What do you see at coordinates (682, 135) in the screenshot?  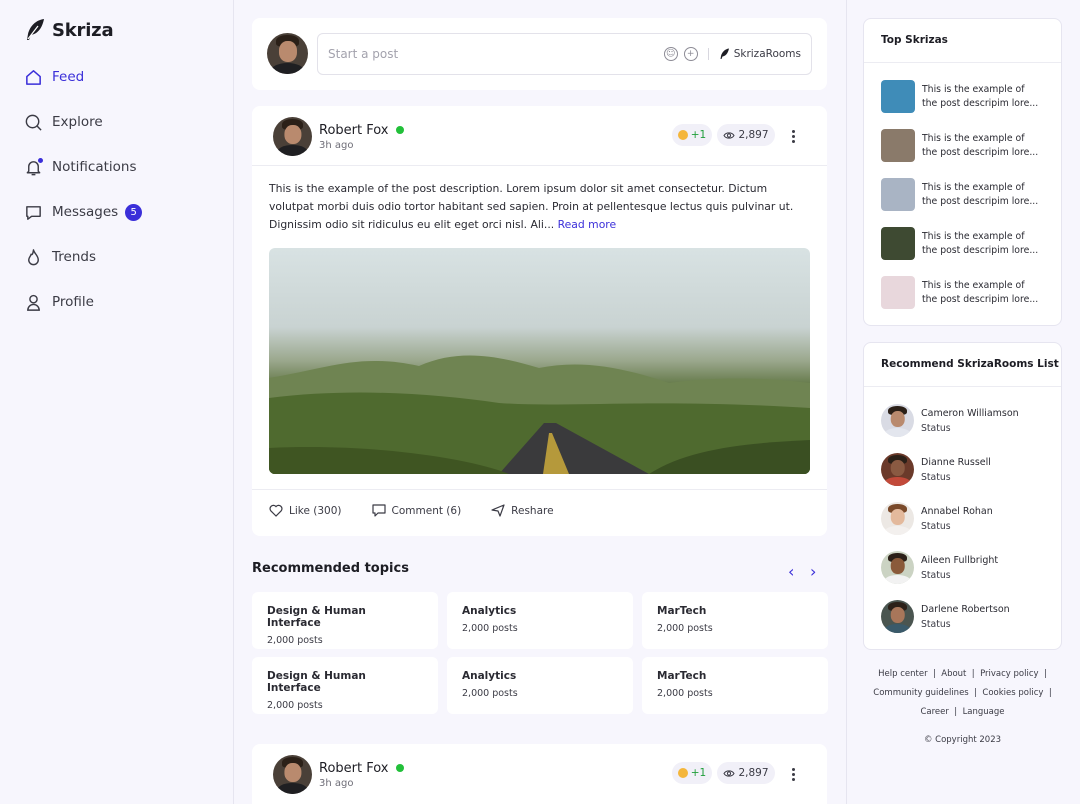 I see `emoji-icon` at bounding box center [682, 135].